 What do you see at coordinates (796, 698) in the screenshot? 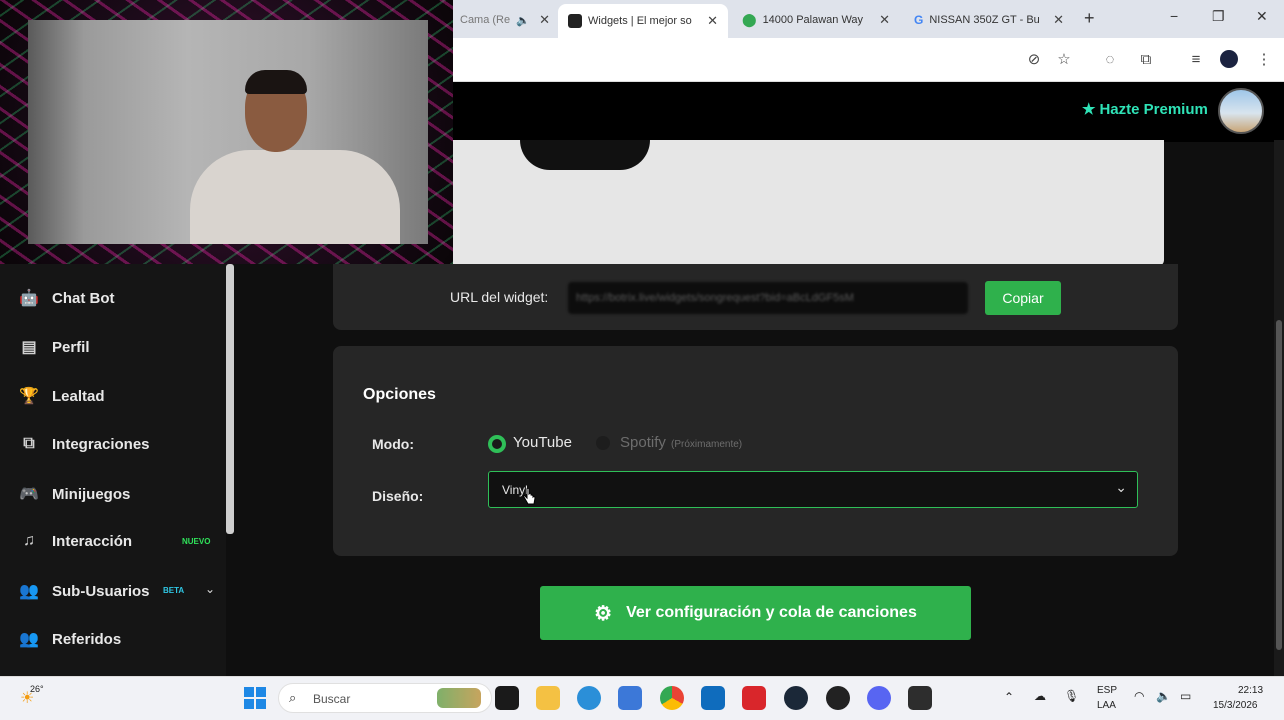
I see `steam-icon` at bounding box center [796, 698].